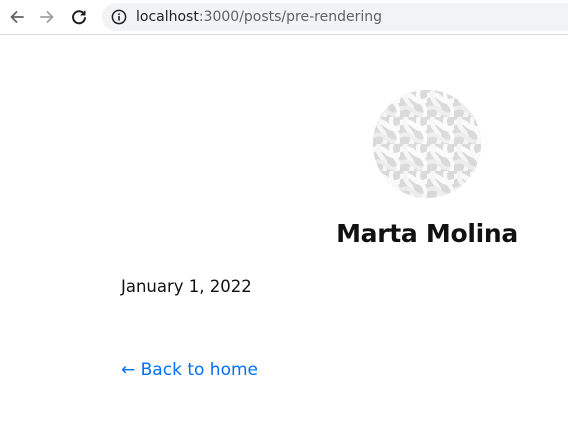  I want to click on arrow-right-icon, so click(47, 17).